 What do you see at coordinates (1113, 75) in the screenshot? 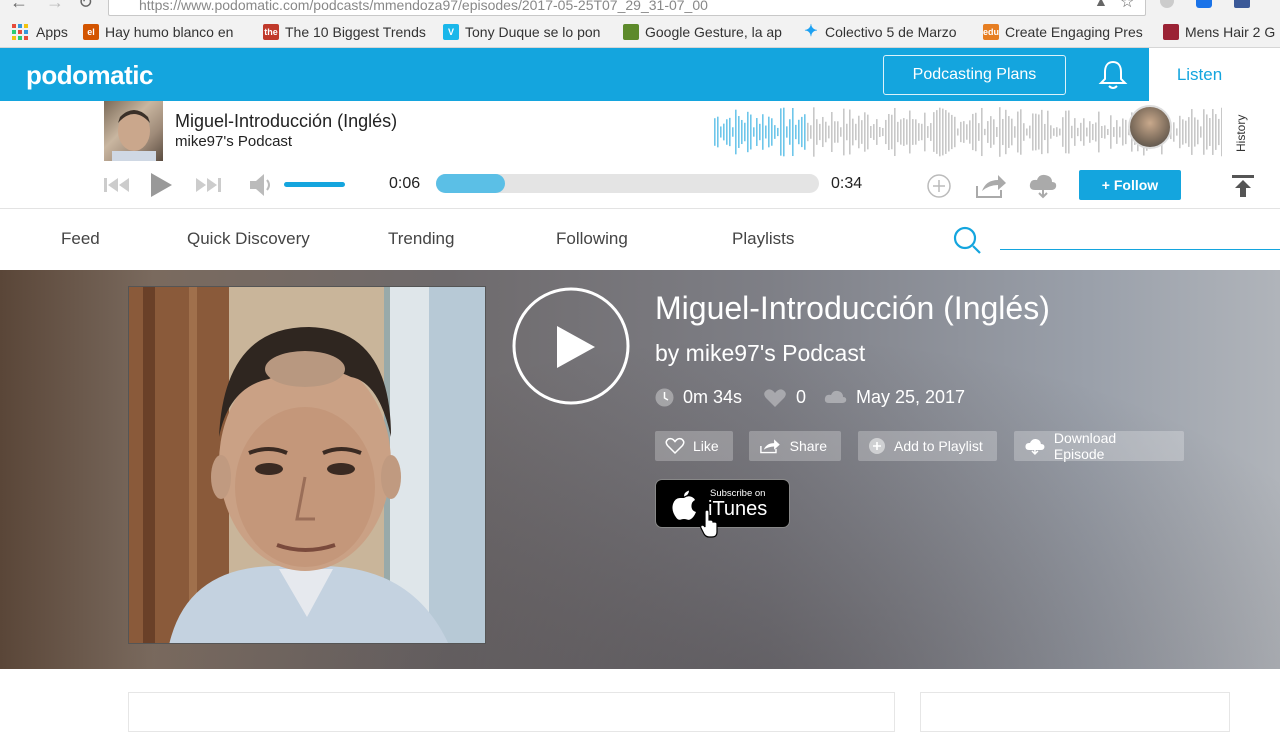
I see `bell-icon` at bounding box center [1113, 75].